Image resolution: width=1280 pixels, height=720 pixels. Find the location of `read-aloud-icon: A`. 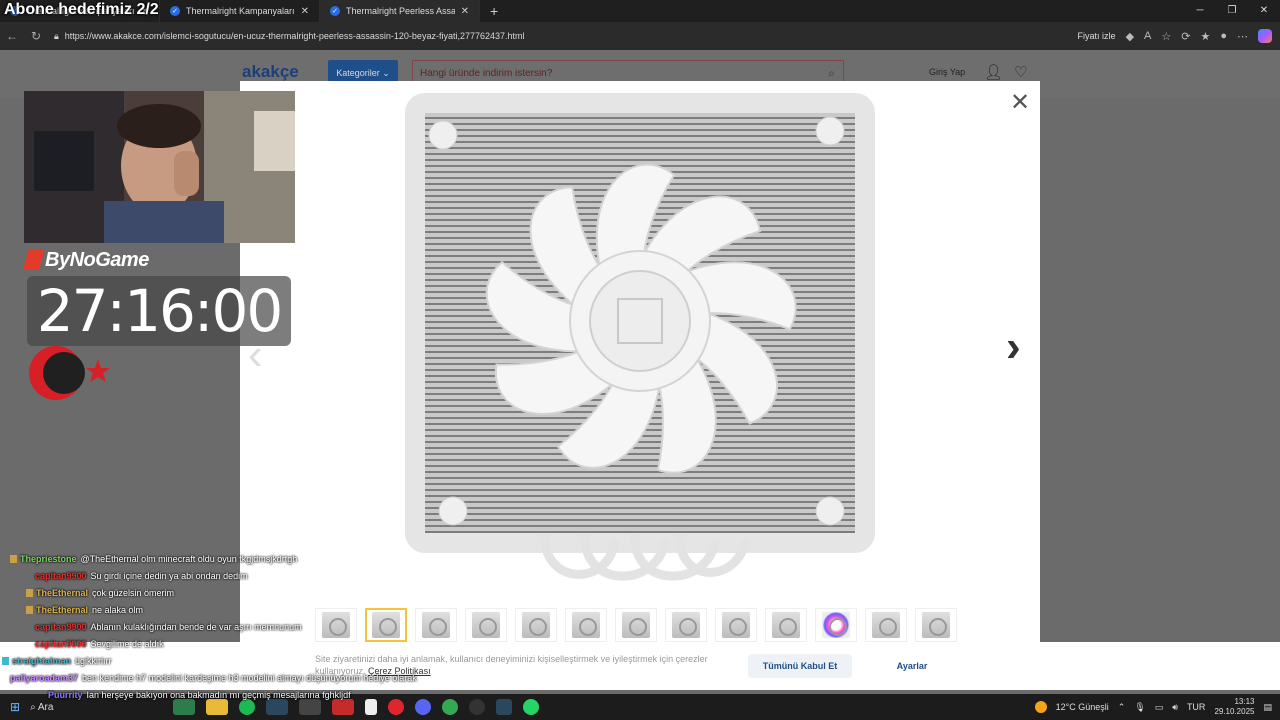

read-aloud-icon: A is located at coordinates (1147, 36).